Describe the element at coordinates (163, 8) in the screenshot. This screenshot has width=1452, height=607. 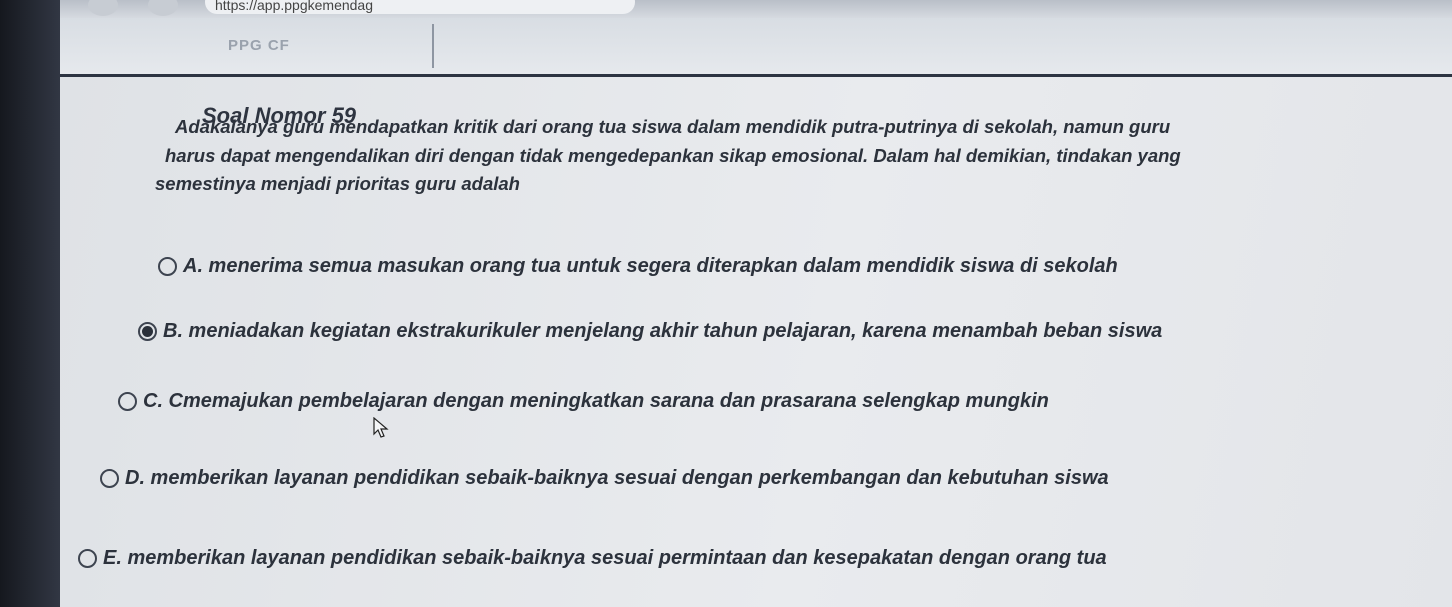
I see `forward-button` at that location.